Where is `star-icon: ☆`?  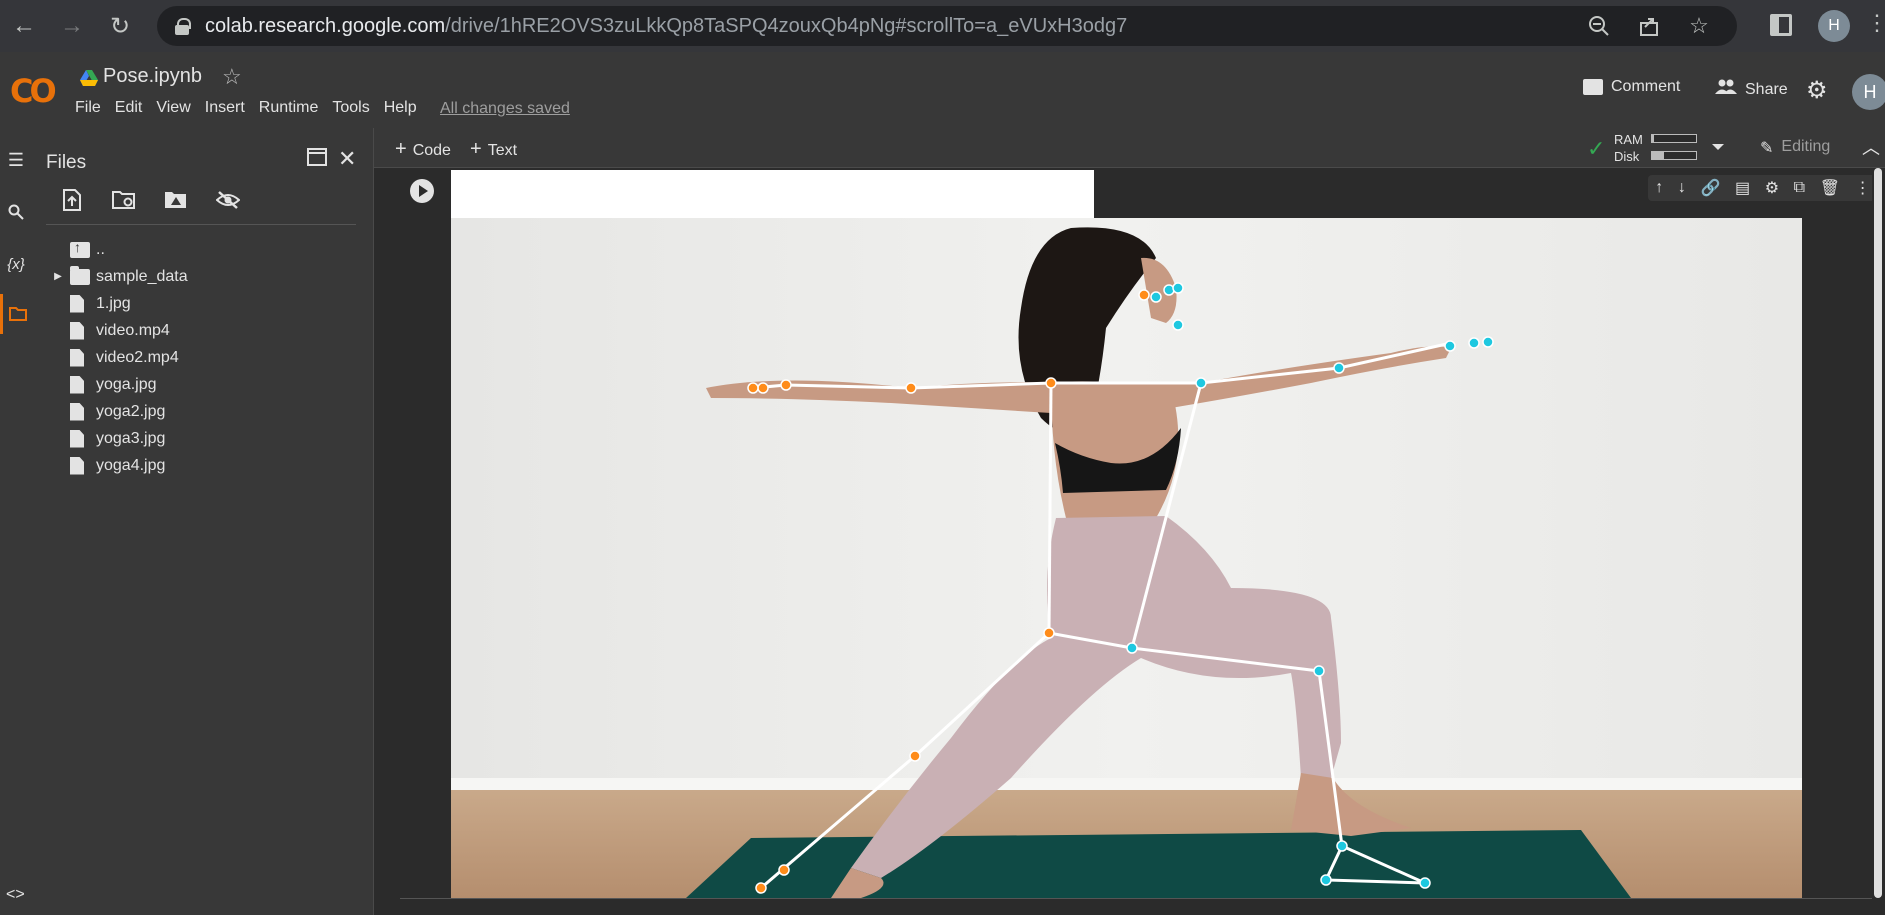
star-icon: ☆ is located at coordinates (232, 77).